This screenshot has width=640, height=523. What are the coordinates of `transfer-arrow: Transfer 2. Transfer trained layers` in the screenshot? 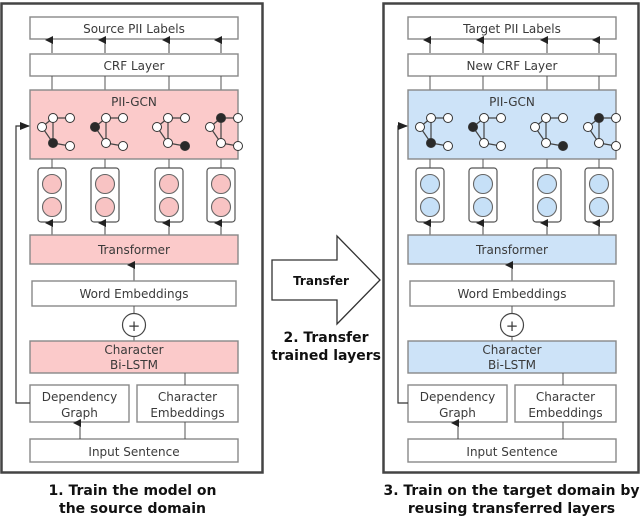 It's located at (326, 299).